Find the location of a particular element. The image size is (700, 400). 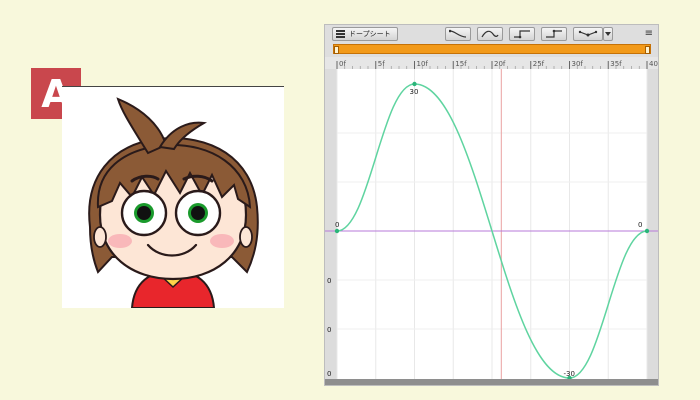

ease-out-icon is located at coordinates (458, 33).